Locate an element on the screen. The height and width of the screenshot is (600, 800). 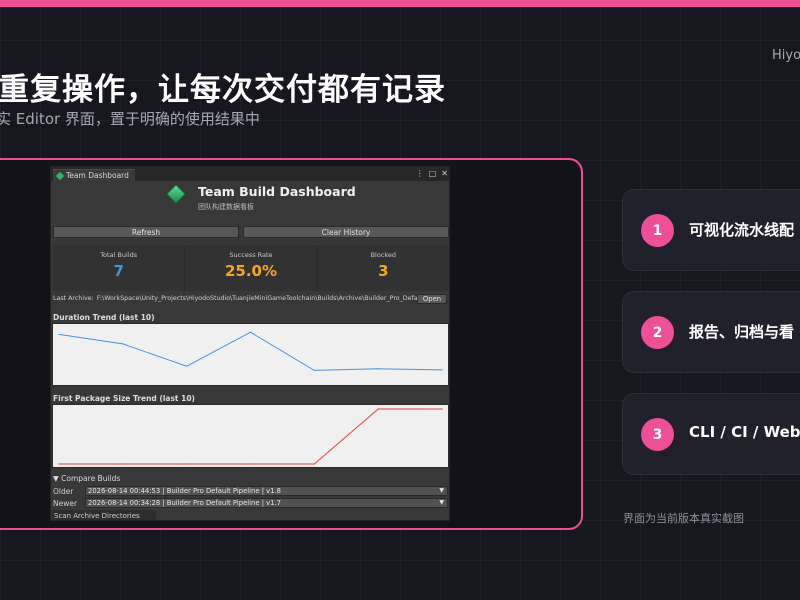
card-number-badge: 3 is located at coordinates (657, 434).